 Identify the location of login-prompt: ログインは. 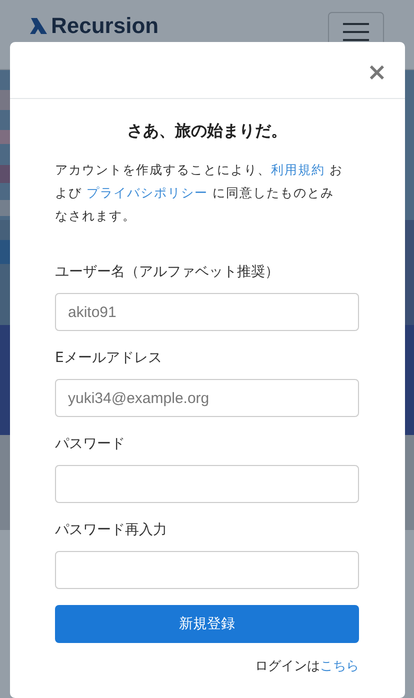
(287, 666).